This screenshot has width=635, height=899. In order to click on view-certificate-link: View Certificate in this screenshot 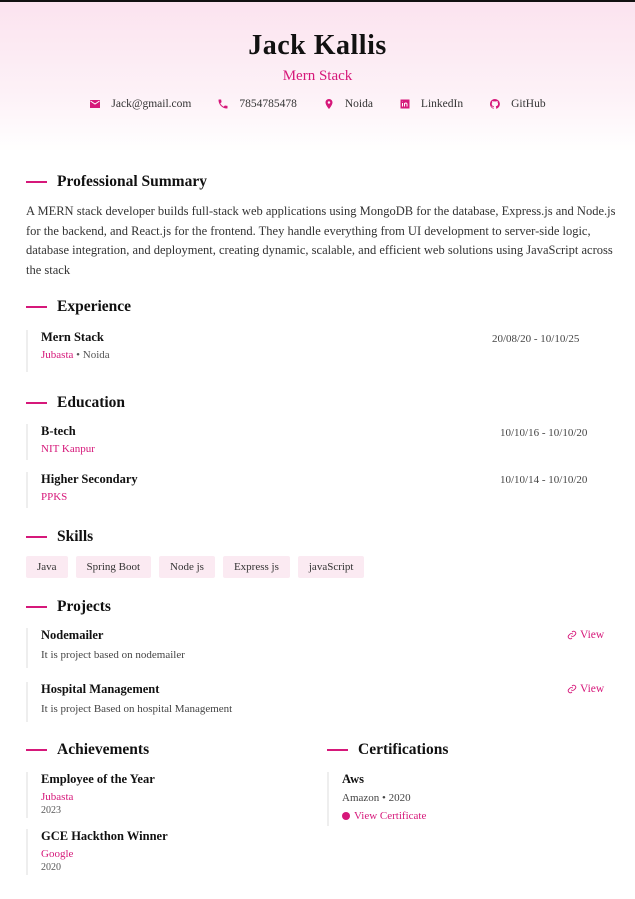, I will do `click(384, 816)`.